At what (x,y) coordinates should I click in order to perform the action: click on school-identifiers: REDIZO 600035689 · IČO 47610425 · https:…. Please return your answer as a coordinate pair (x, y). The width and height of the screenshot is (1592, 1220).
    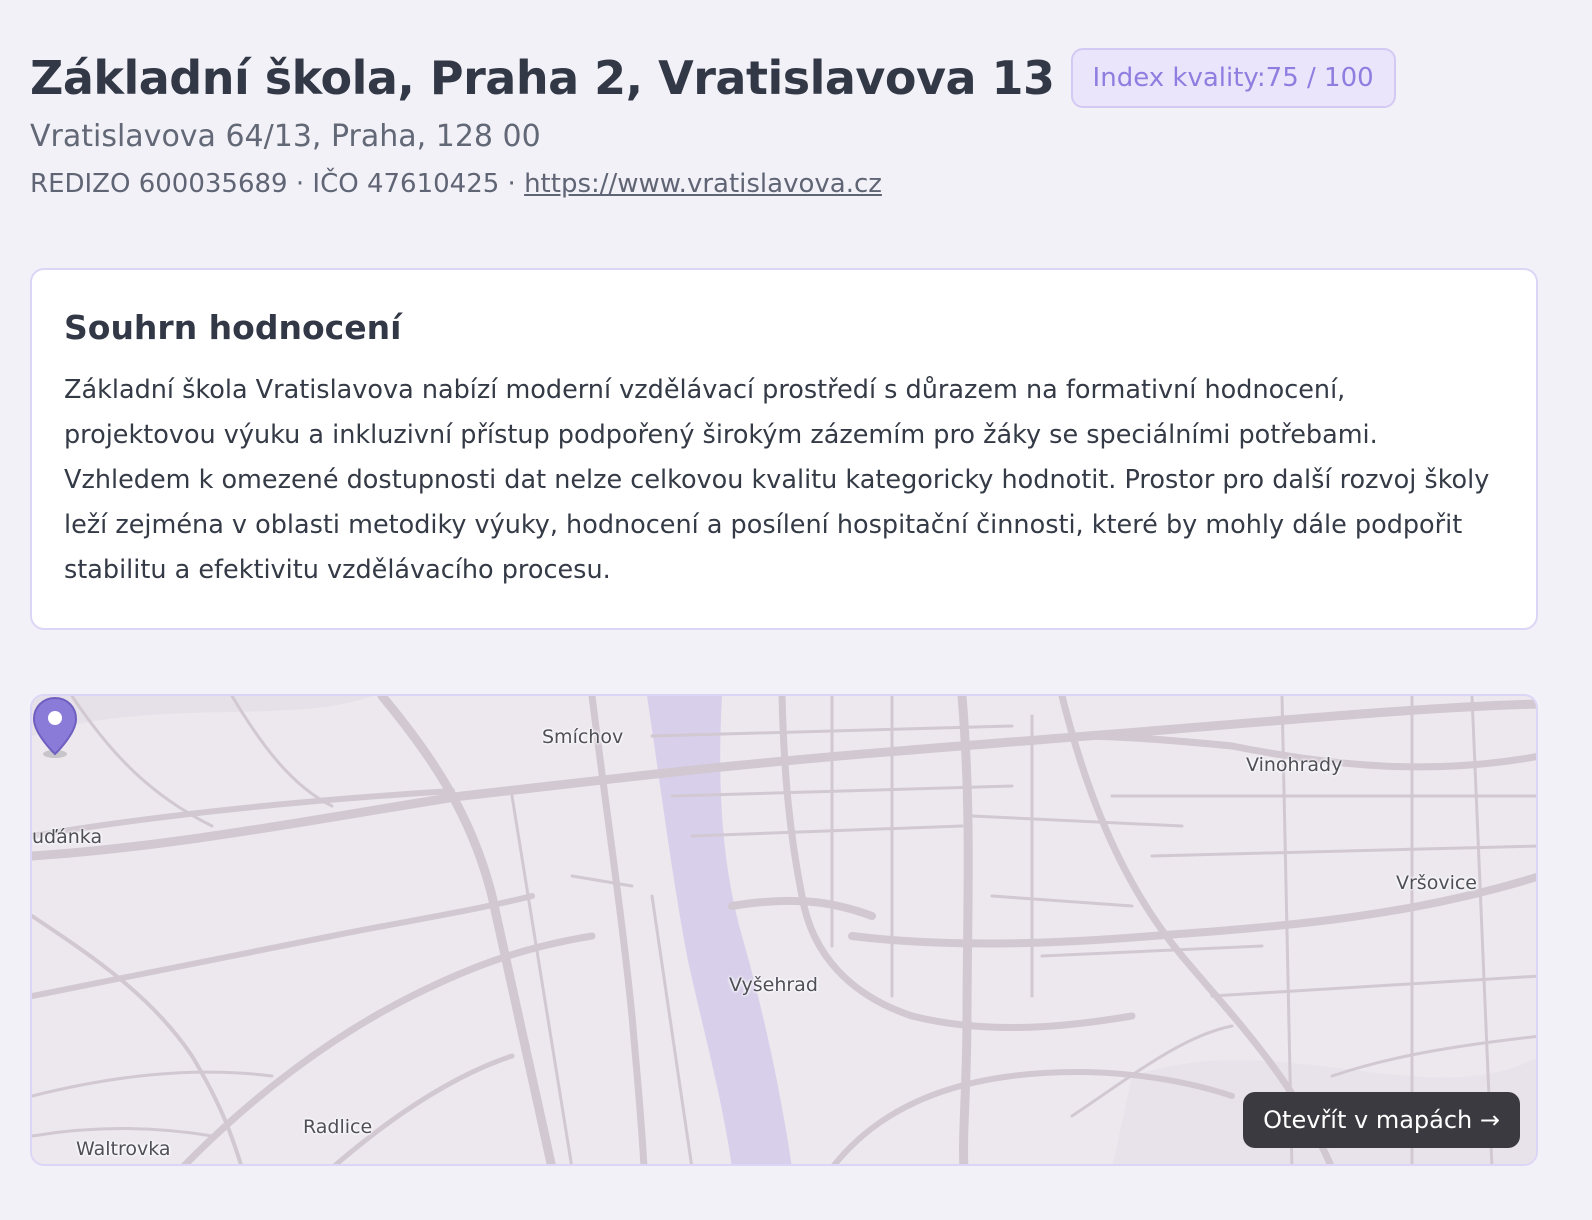
    Looking at the image, I should click on (795, 184).